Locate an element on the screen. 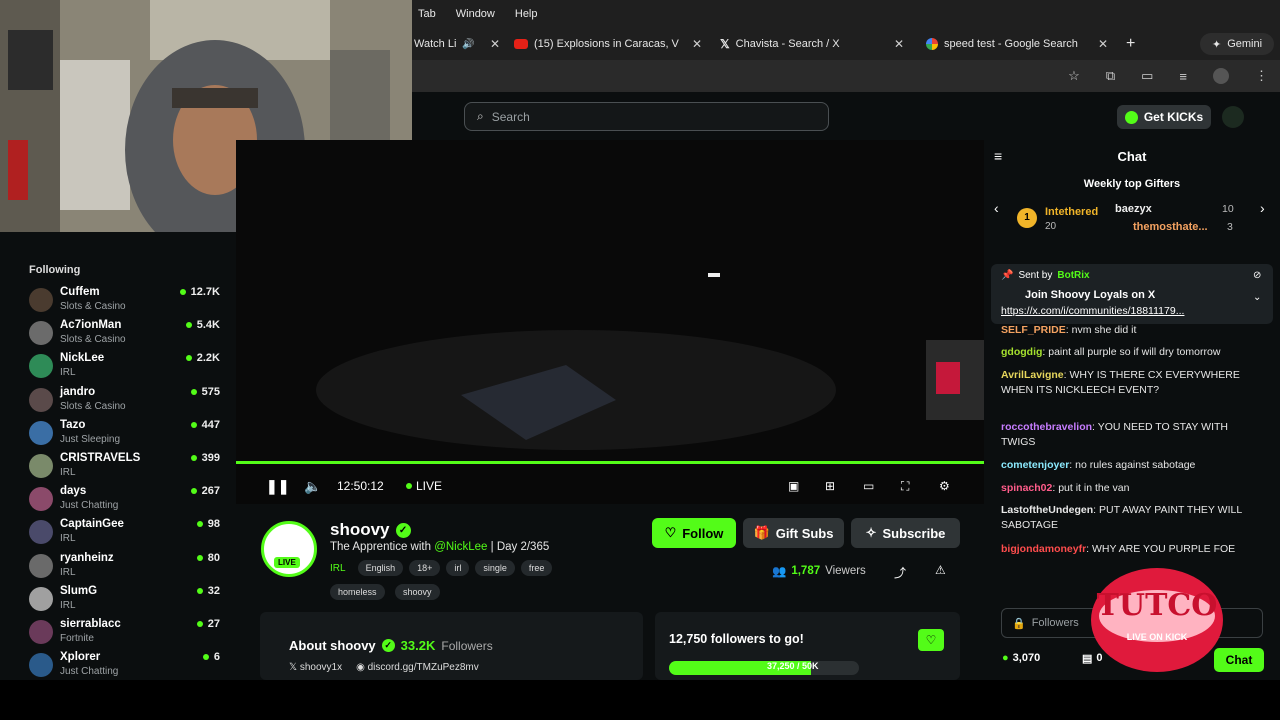 Image resolution: width=1280 pixels, height=720 pixels. gift-subs-button: 🎁 Gift Subs is located at coordinates (793, 533).